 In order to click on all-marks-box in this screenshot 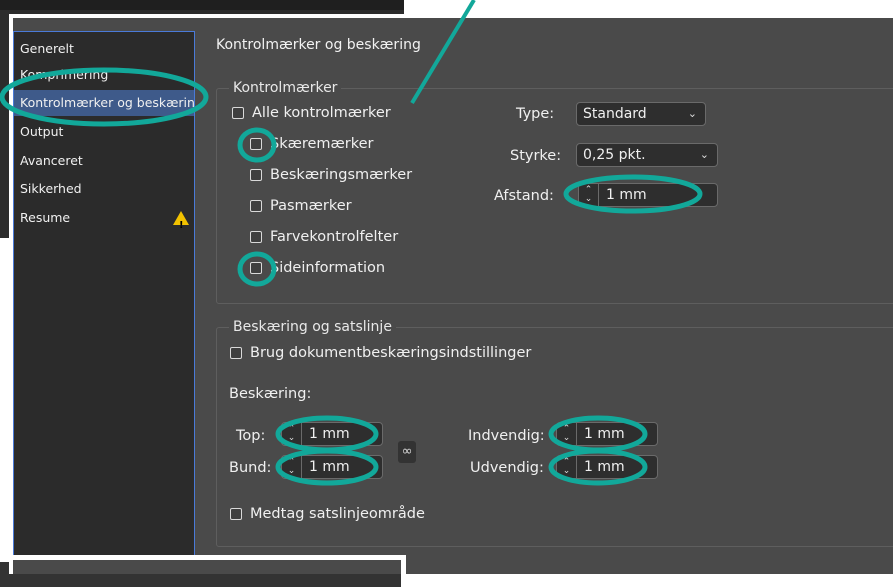, I will do `click(238, 113)`.